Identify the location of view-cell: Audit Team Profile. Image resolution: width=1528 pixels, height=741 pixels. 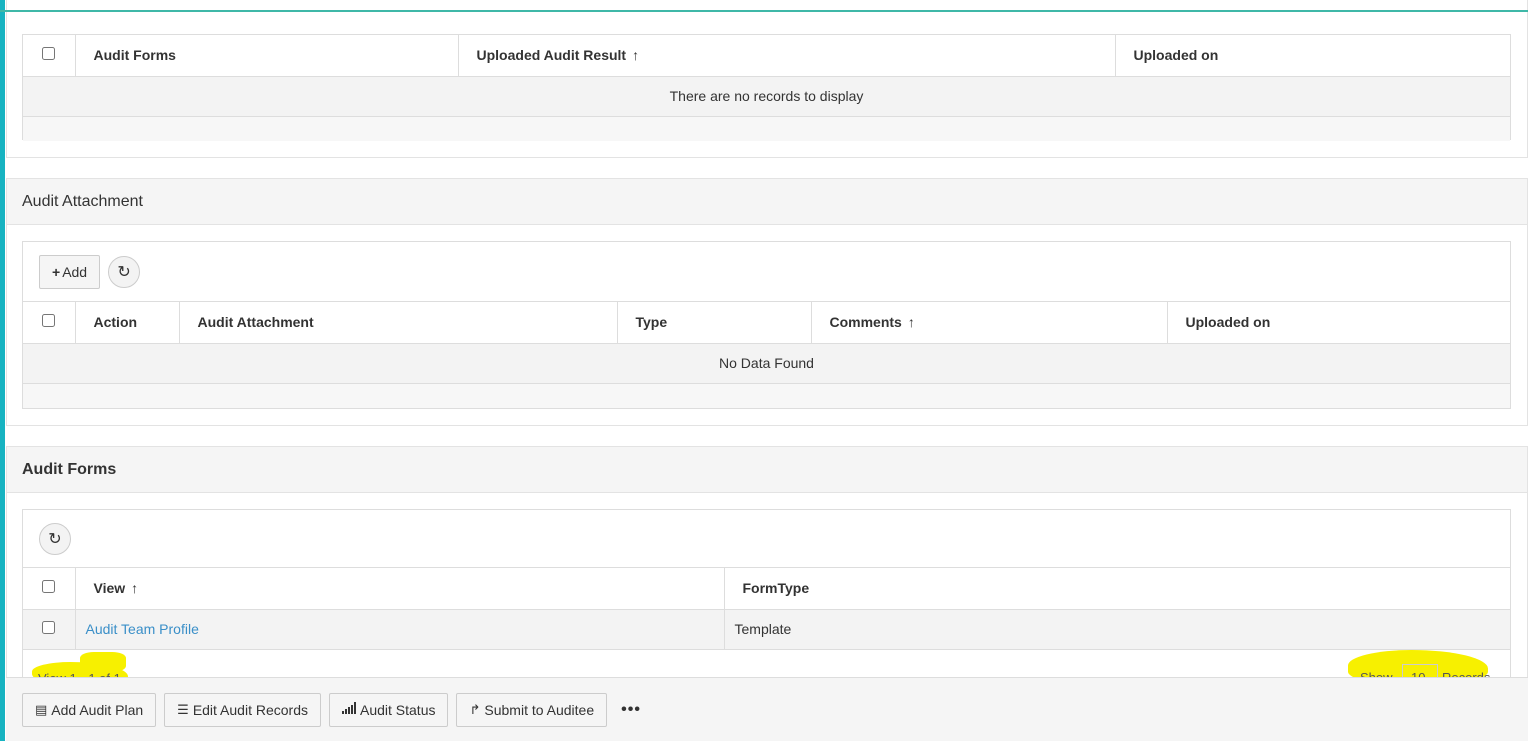
(400, 629).